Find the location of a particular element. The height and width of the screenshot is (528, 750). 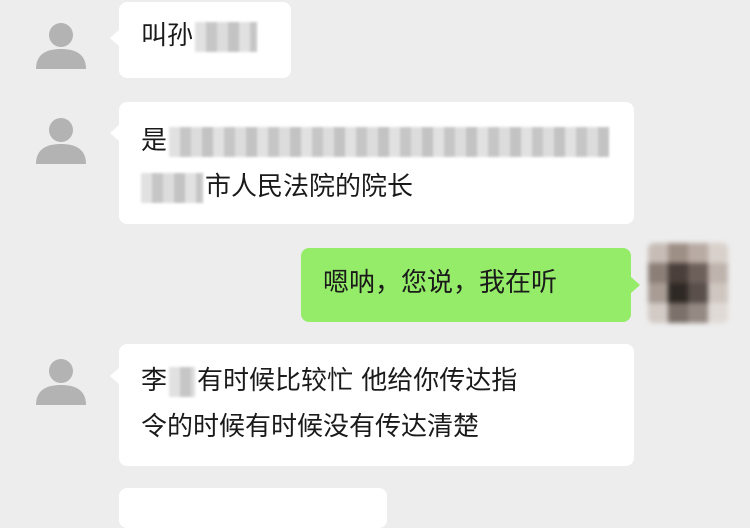

message-text: 有时候比较忙 他给你传达指 is located at coordinates (357, 381).